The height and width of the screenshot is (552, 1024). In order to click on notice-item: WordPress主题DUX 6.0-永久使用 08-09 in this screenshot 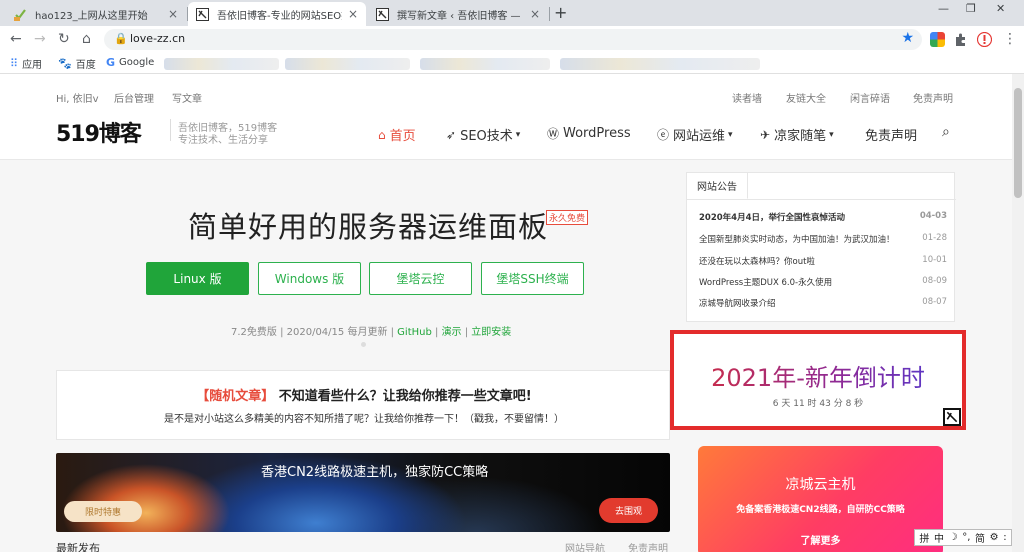, I will do `click(823, 282)`.